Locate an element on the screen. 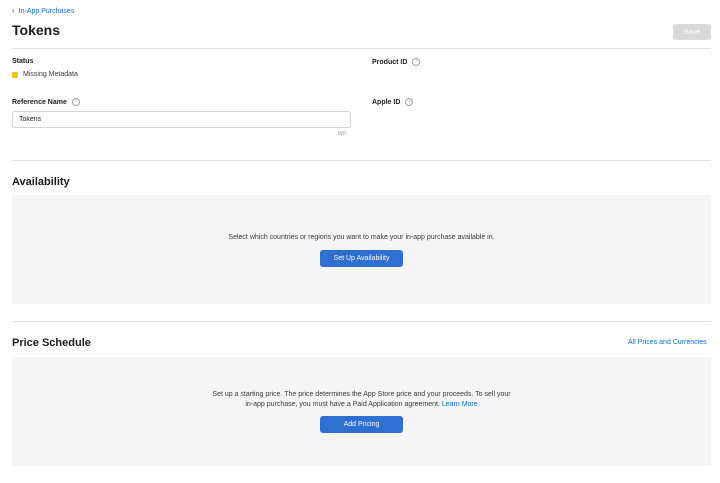  character-count: 0/0 is located at coordinates (342, 134).